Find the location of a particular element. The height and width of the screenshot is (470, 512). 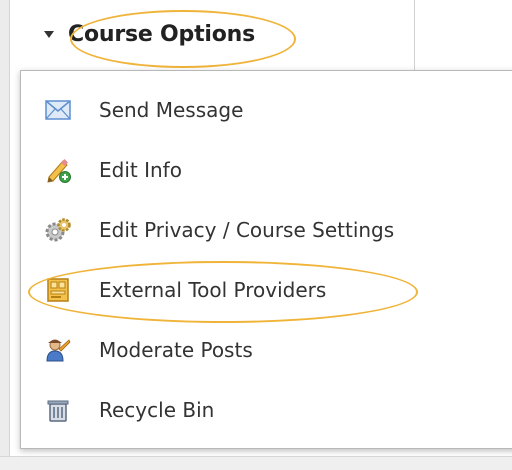

left-gutter is located at coordinates (5, 234).